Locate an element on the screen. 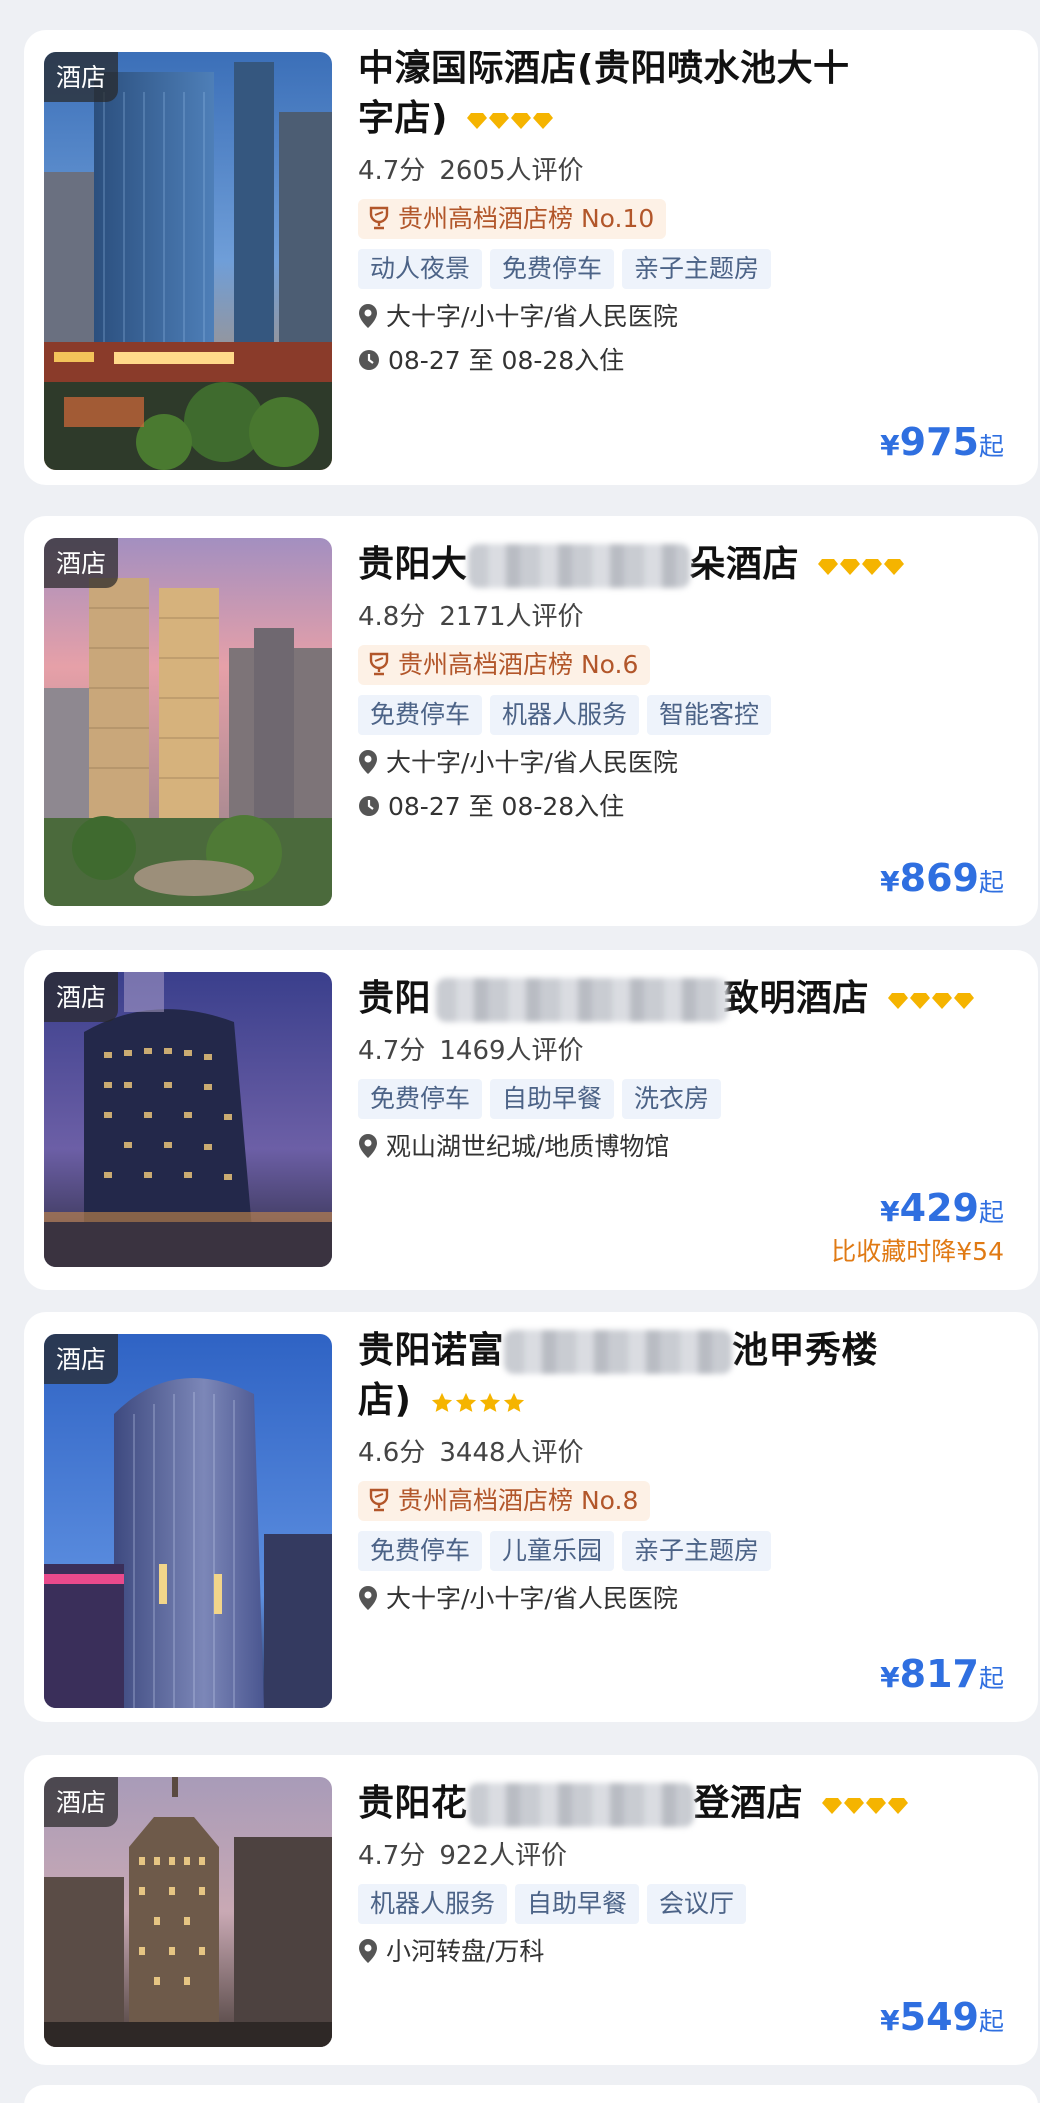  price-value: 549 is located at coordinates (939, 2017).